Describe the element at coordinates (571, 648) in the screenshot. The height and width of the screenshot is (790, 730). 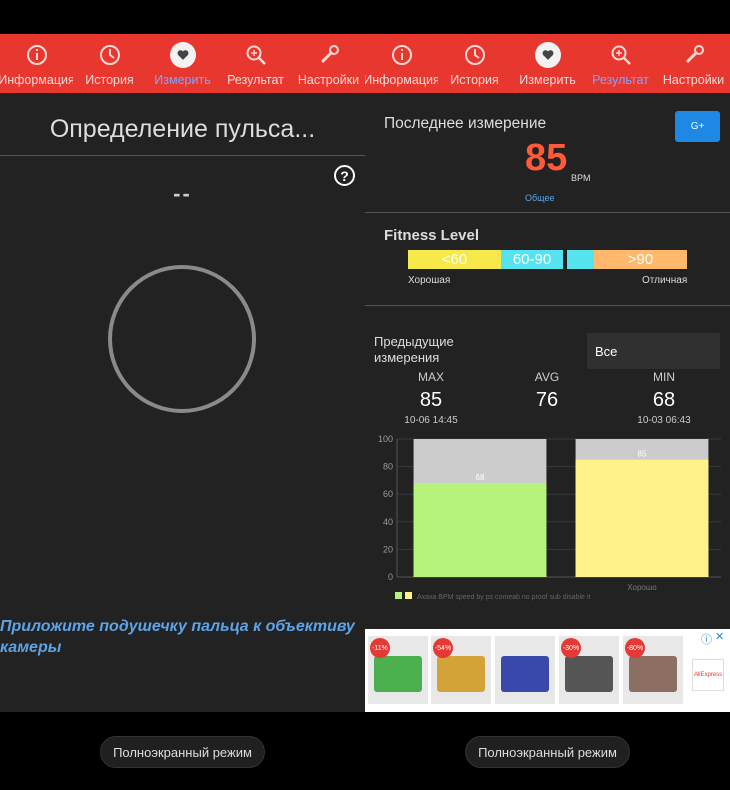
I see `discount-badge: -30%` at that location.